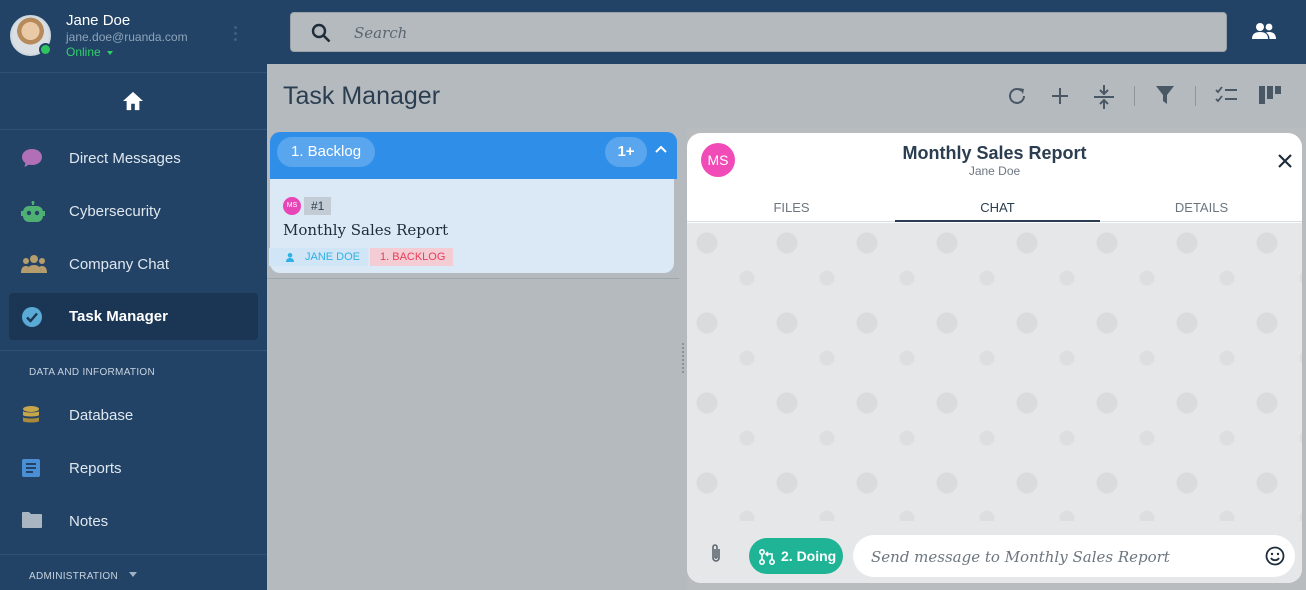 The width and height of the screenshot is (1306, 590). What do you see at coordinates (412, 257) in the screenshot?
I see `status-tag: 1. BACKLOG` at bounding box center [412, 257].